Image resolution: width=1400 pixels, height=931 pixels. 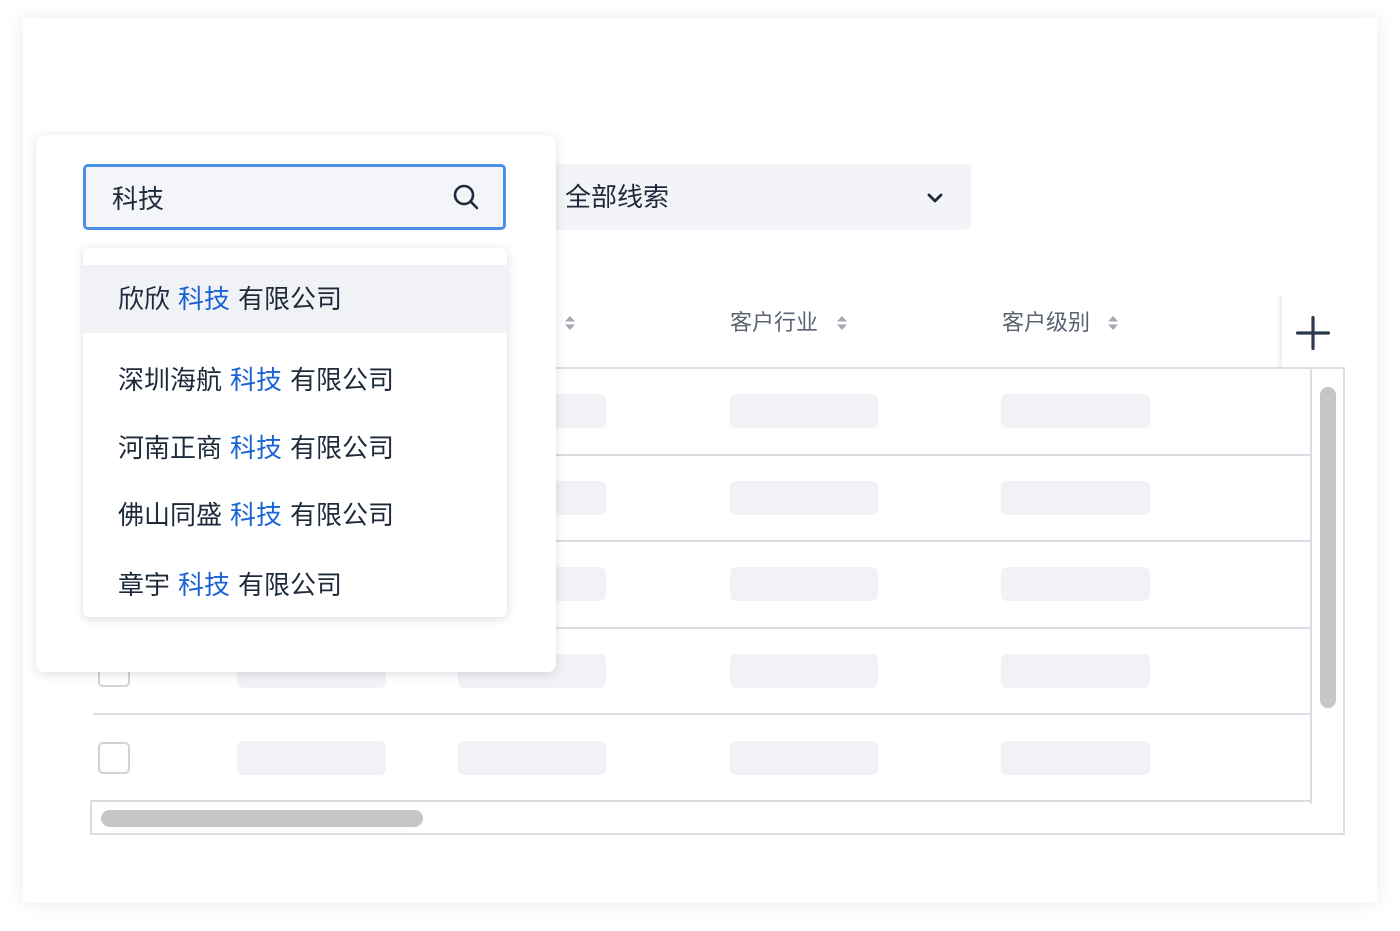 I want to click on horizontal-scrollbar, so click(x=717, y=817).